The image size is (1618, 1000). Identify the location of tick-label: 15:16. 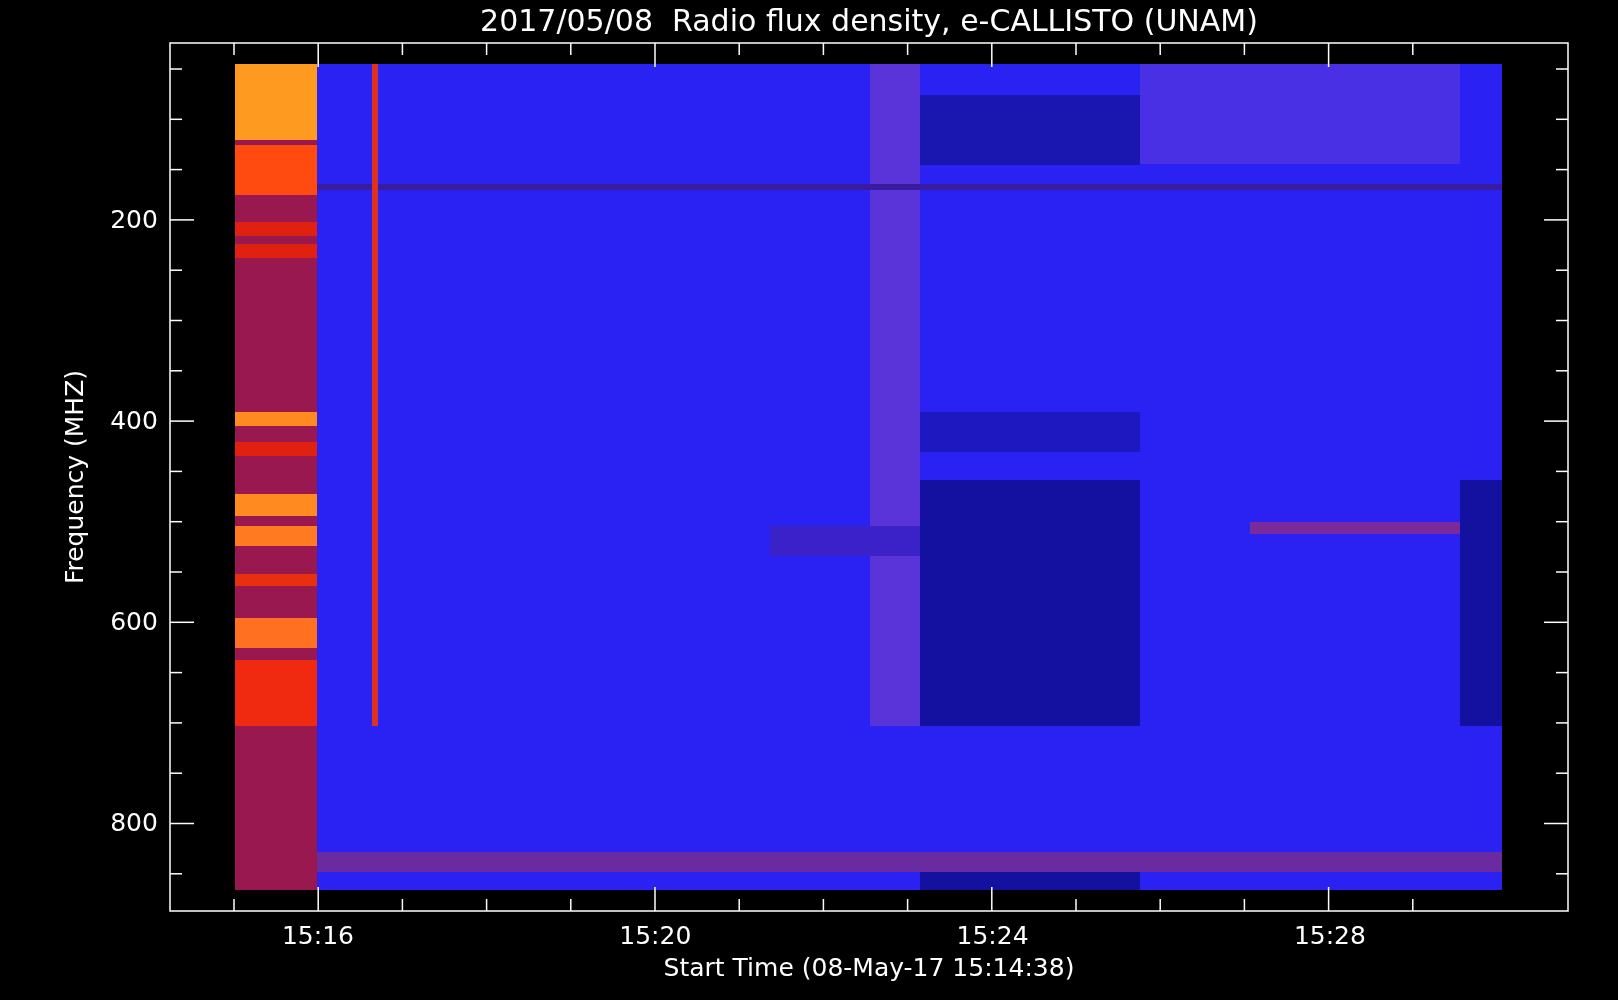
(318, 935).